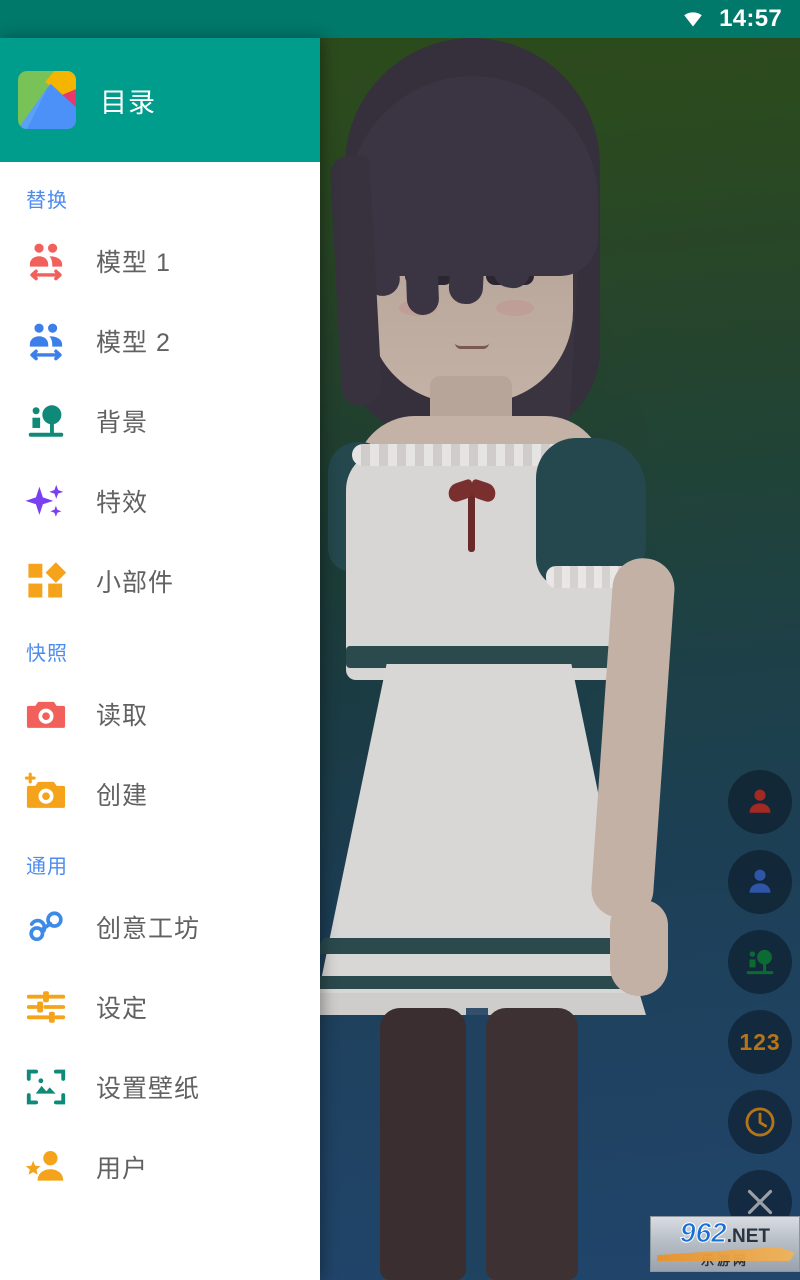 The width and height of the screenshot is (800, 1280). I want to click on section-header-general: 通用, so click(47, 867).